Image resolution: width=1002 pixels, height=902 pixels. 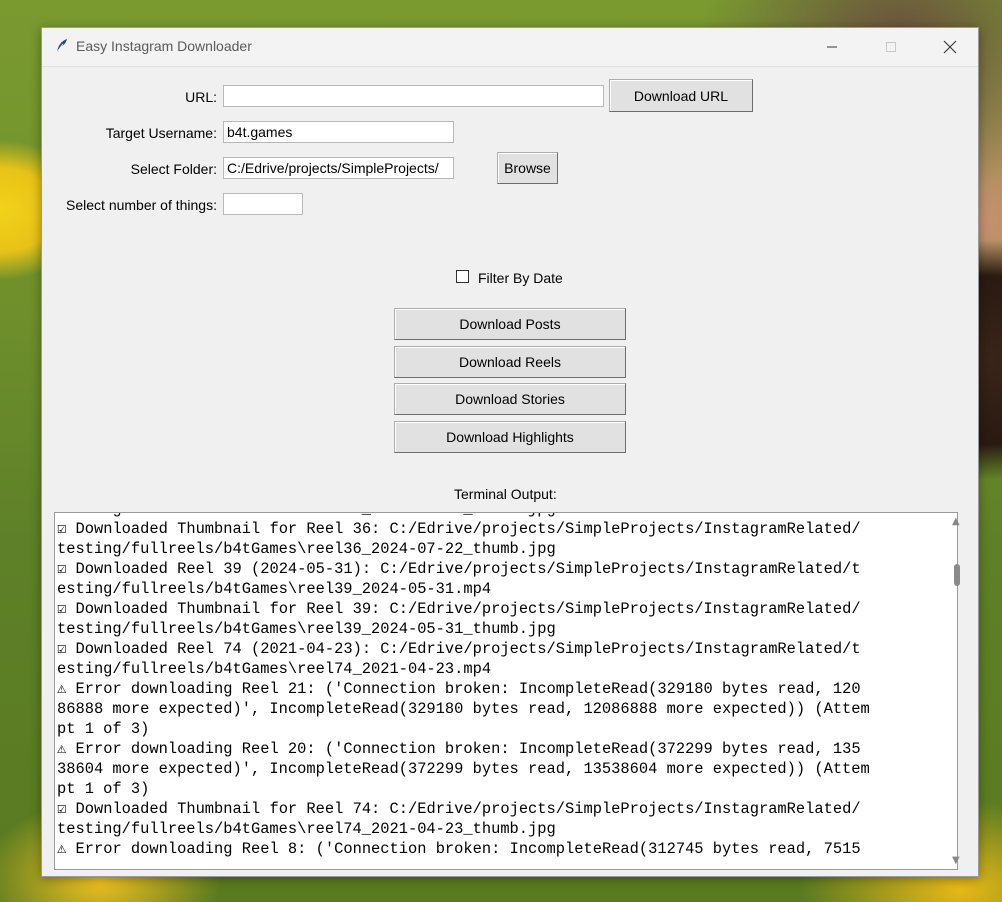 I want to click on minimize-button, so click(x=832, y=47).